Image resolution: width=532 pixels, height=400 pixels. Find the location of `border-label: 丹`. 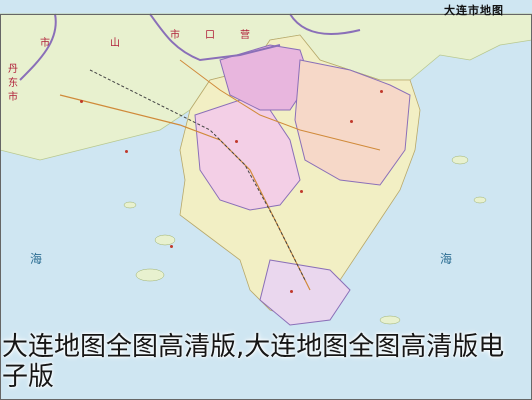

border-label: 丹 is located at coordinates (14, 69).